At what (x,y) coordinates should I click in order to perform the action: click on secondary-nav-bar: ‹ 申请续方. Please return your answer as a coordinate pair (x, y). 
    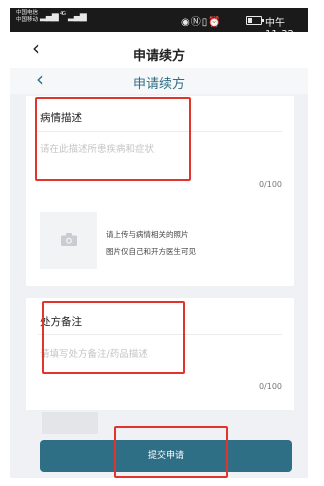
    Looking at the image, I should click on (159, 80).